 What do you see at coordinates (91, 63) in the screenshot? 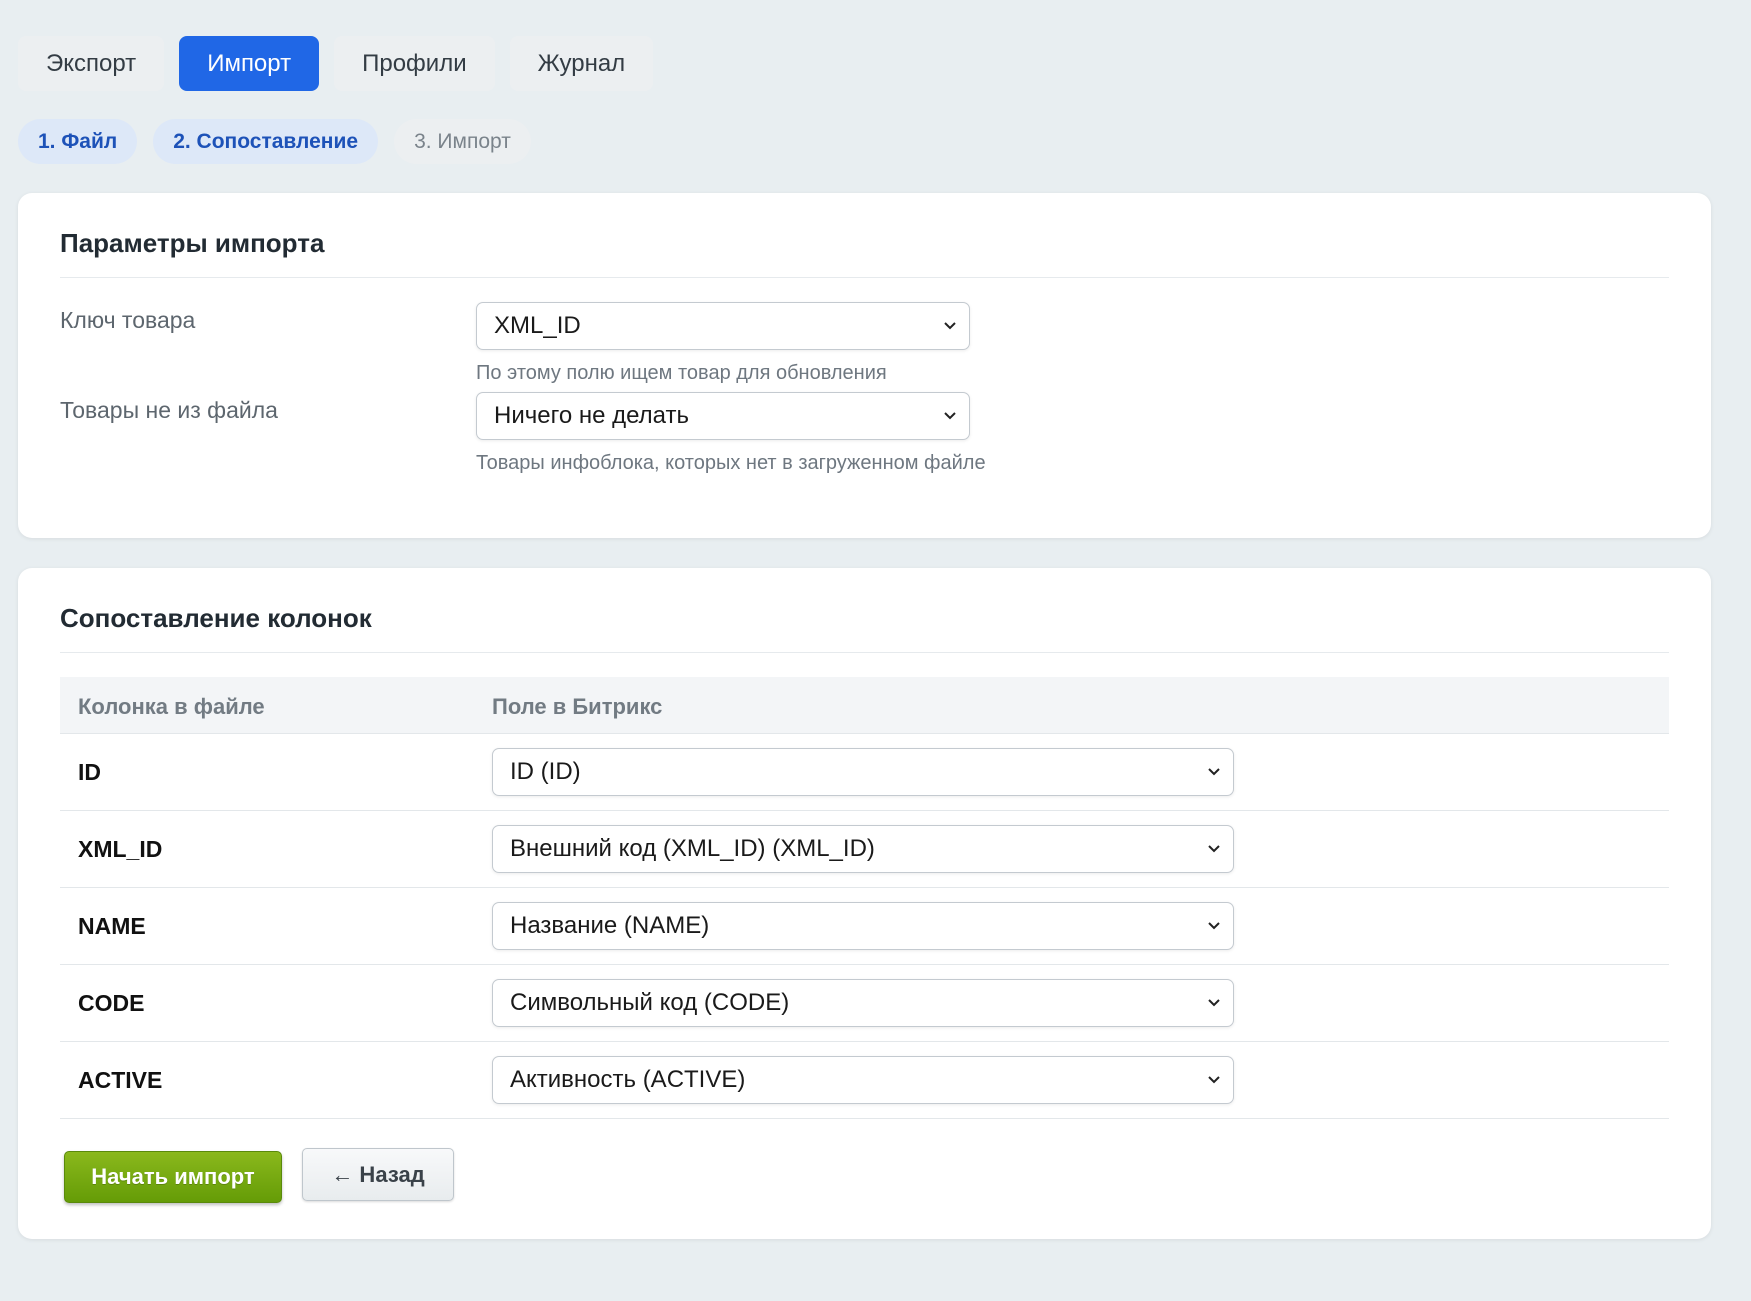
I see `tab-export: Экспорт` at bounding box center [91, 63].